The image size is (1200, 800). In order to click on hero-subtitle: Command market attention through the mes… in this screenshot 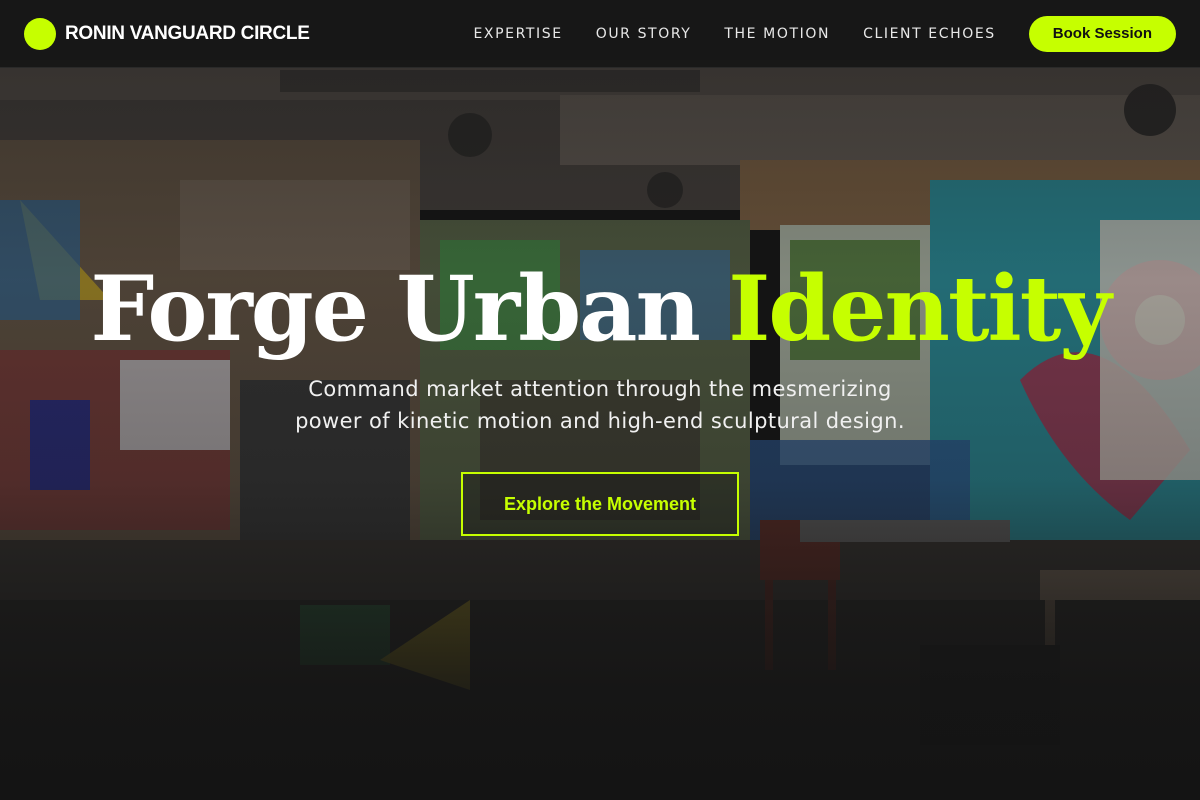, I will do `click(600, 405)`.